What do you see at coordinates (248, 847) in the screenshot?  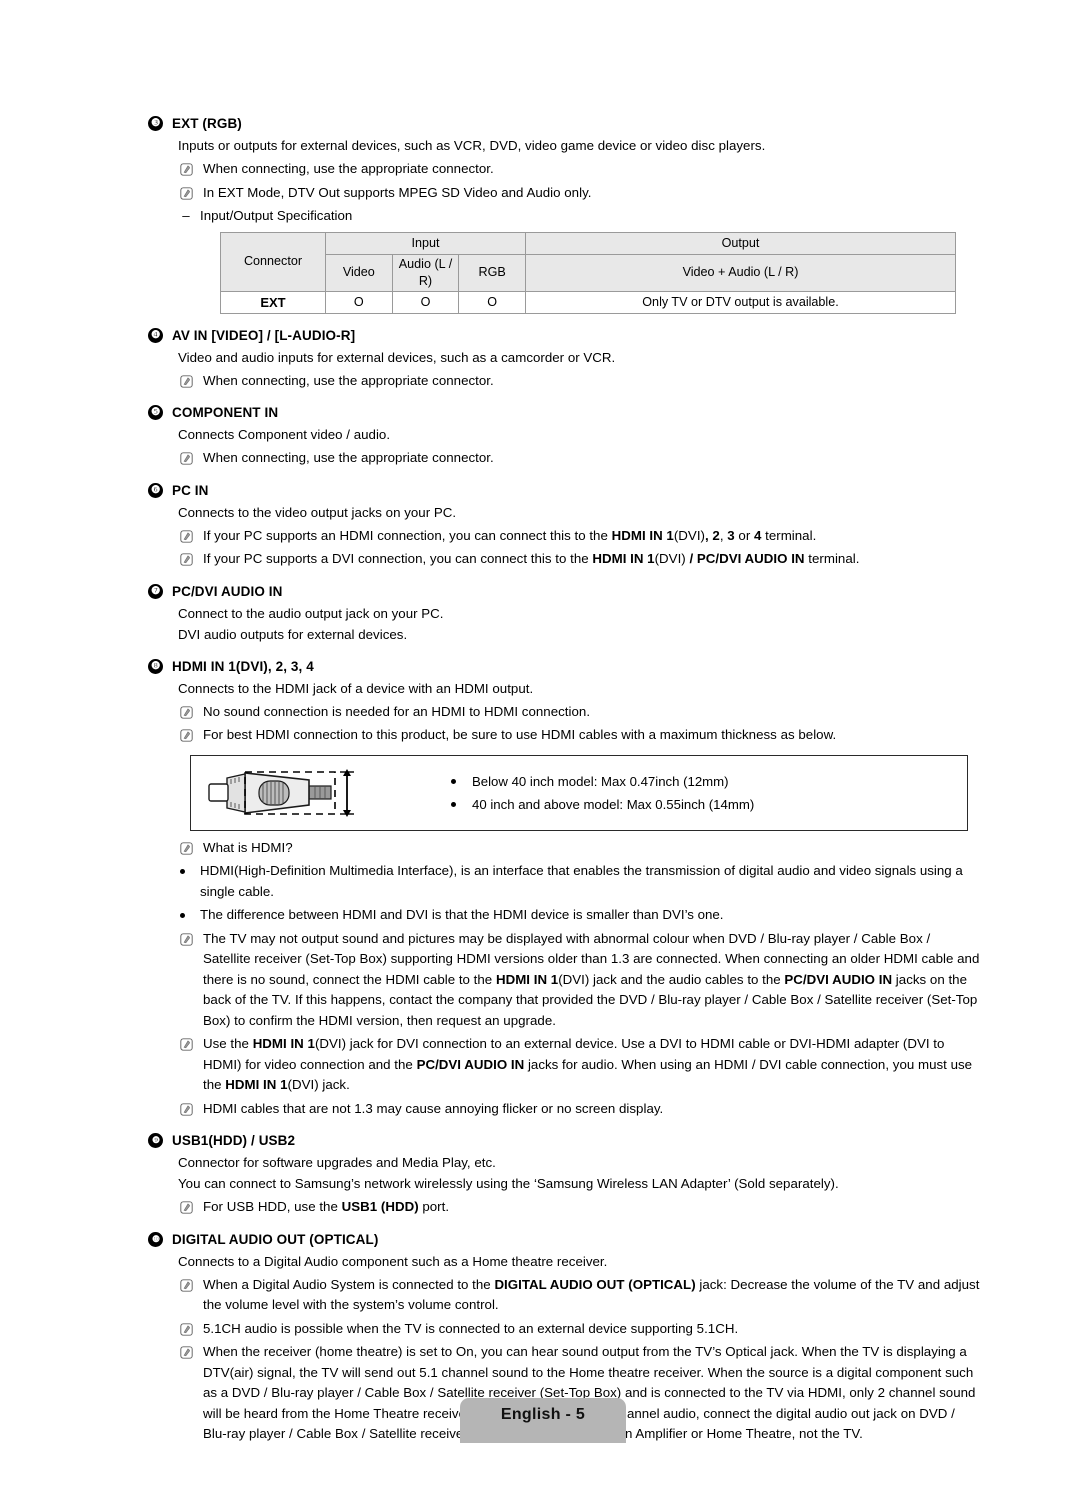 I see `note-text: What is HDMI?` at bounding box center [248, 847].